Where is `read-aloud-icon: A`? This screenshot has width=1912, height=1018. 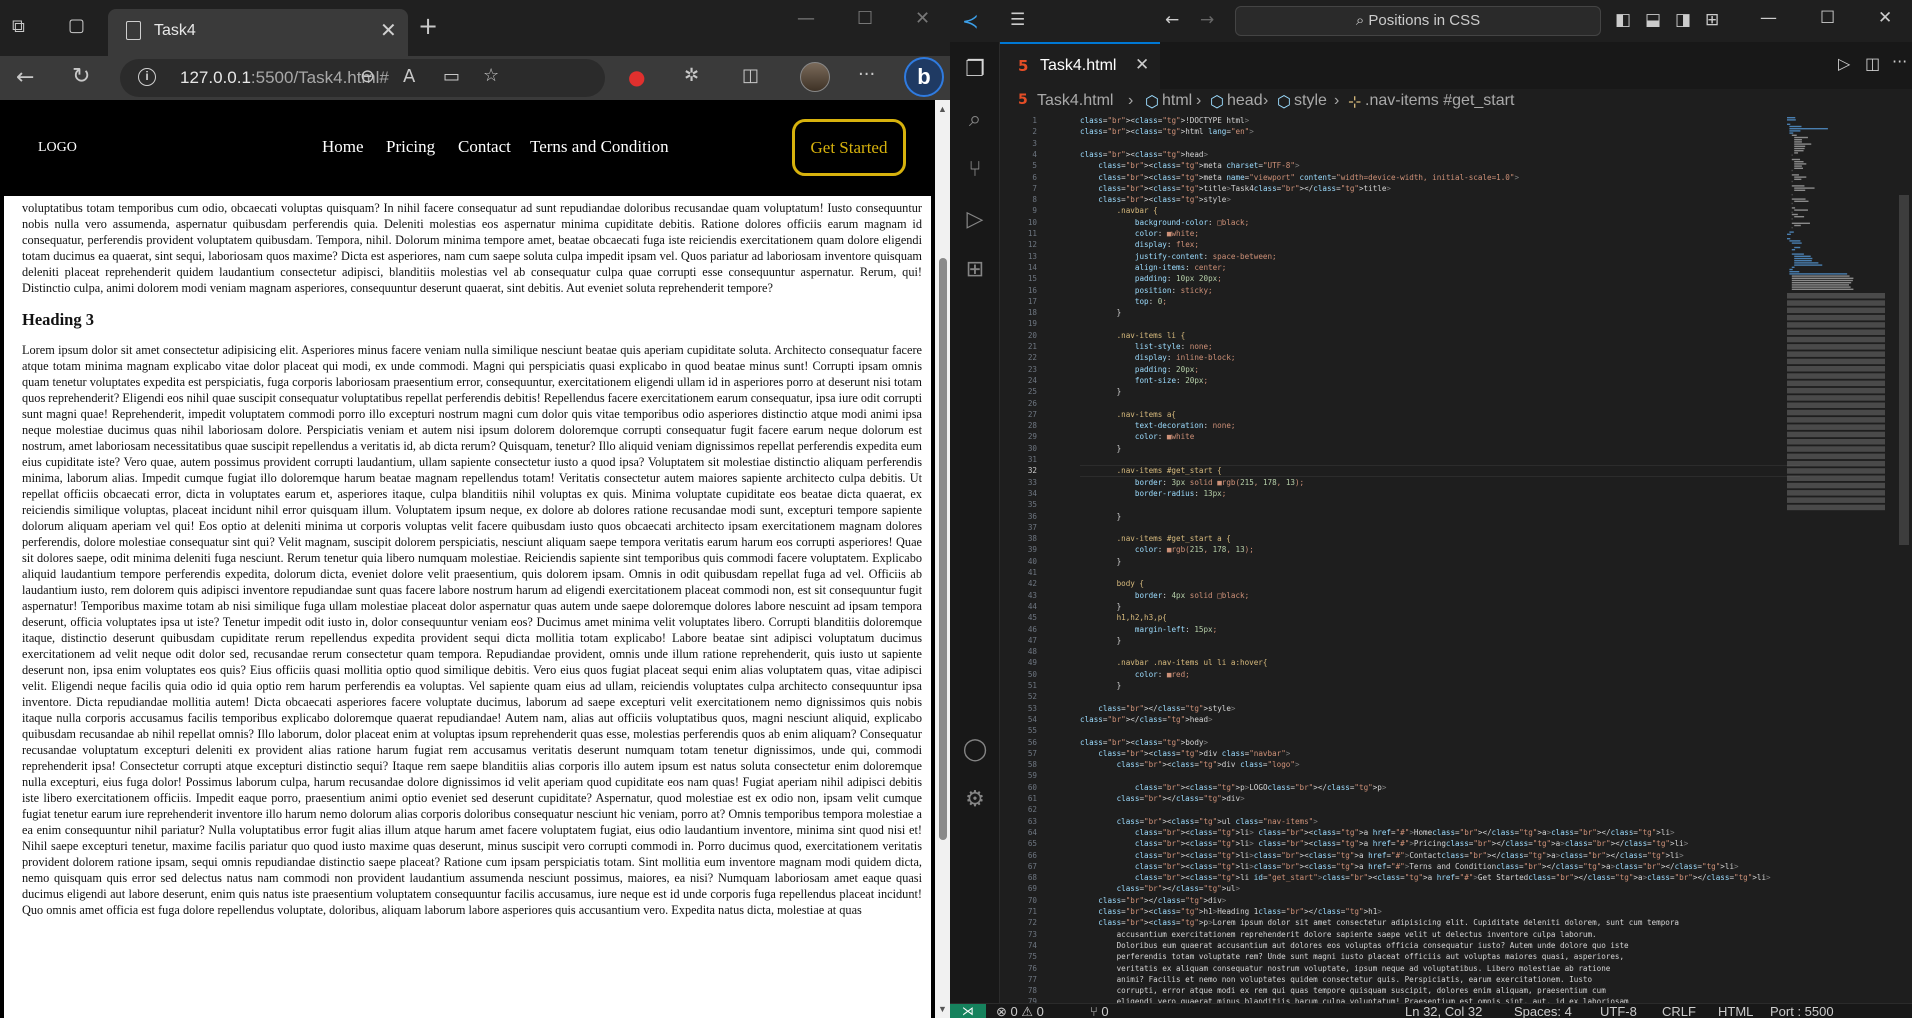
read-aloud-icon: A is located at coordinates (409, 77).